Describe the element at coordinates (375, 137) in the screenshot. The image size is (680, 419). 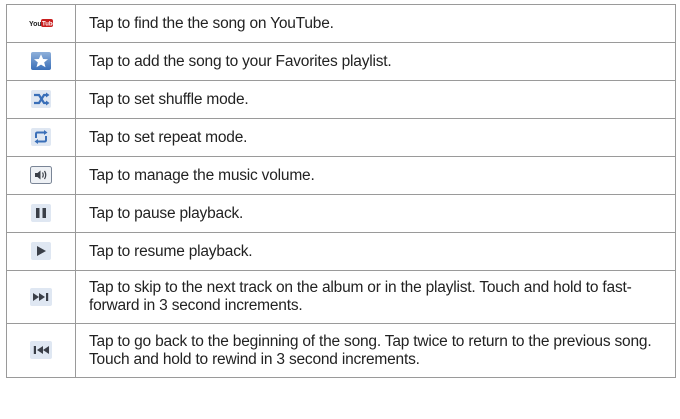
I see `row-description: Tap to set repeat mode.` at that location.